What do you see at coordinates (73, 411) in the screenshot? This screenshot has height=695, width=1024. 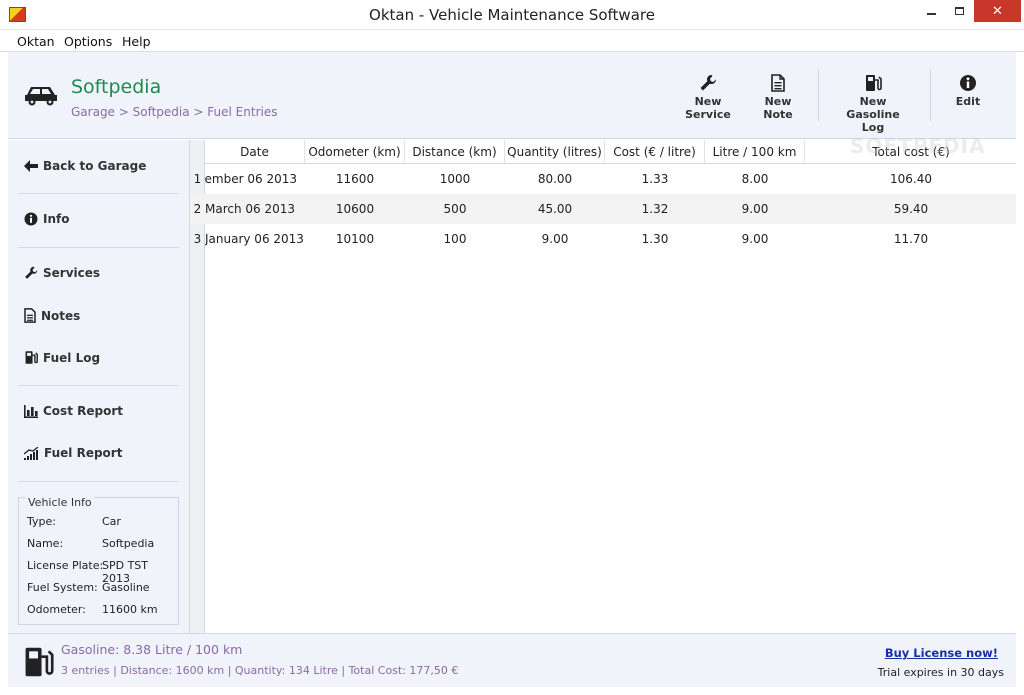 I see `sidebar-item-cost-report: Cost Report` at bounding box center [73, 411].